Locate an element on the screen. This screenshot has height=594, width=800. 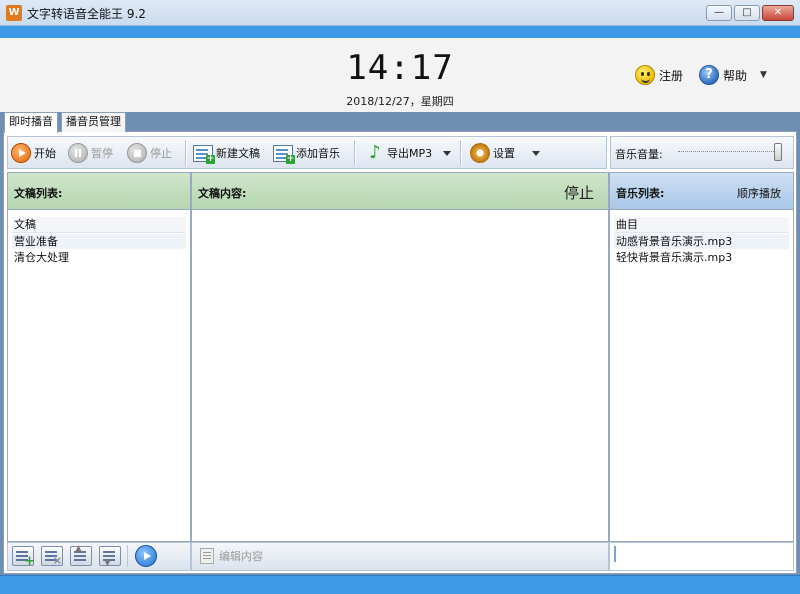
edit-content-button: 编辑内容 is located at coordinates (231, 556).